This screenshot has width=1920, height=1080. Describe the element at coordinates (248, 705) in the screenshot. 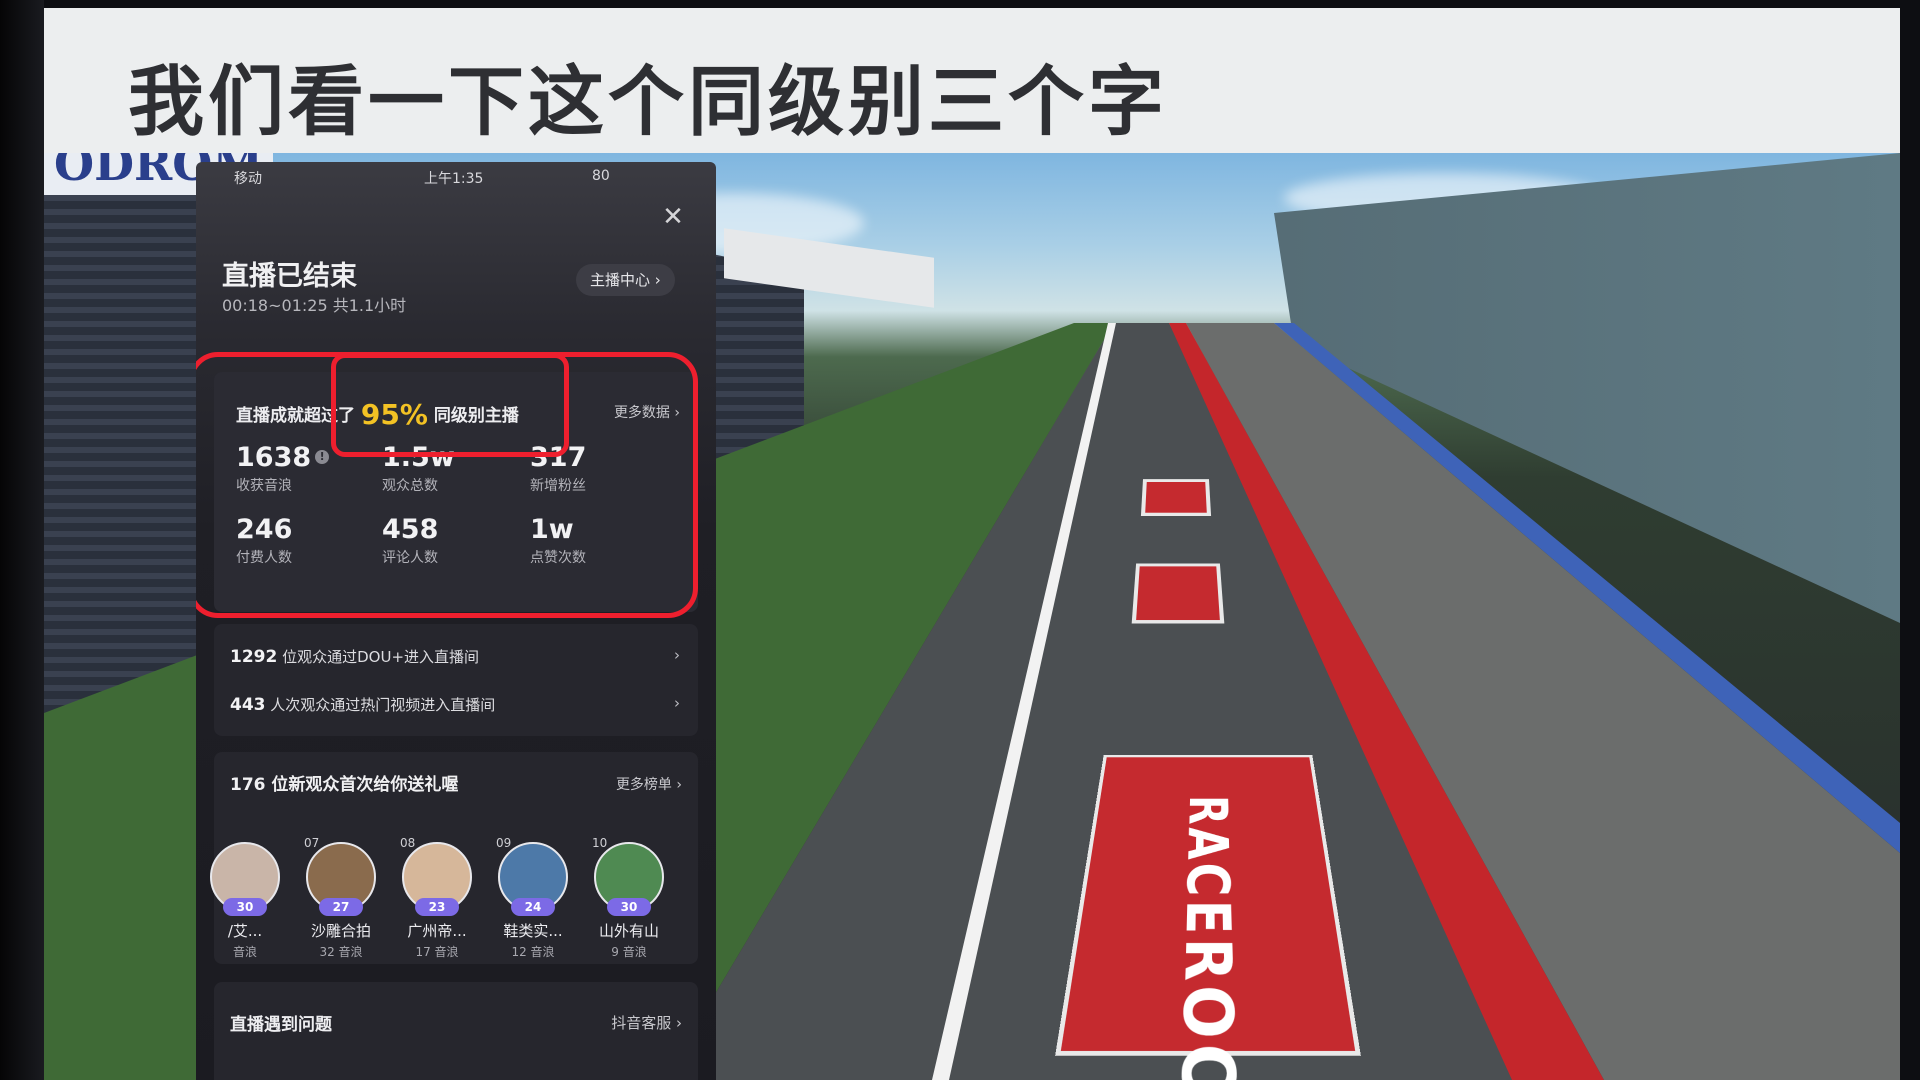

I see `traffic-count: 443` at that location.